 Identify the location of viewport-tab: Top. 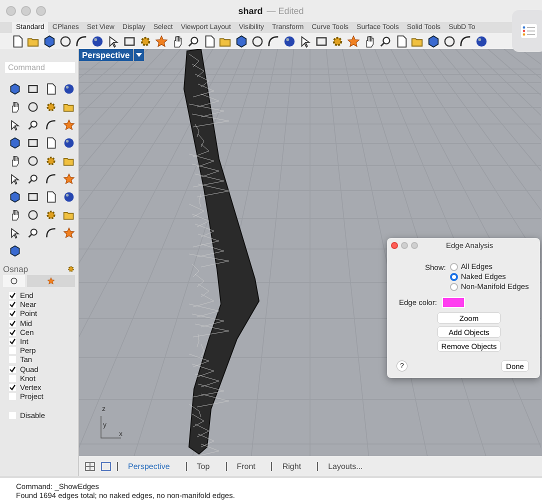
(203, 466).